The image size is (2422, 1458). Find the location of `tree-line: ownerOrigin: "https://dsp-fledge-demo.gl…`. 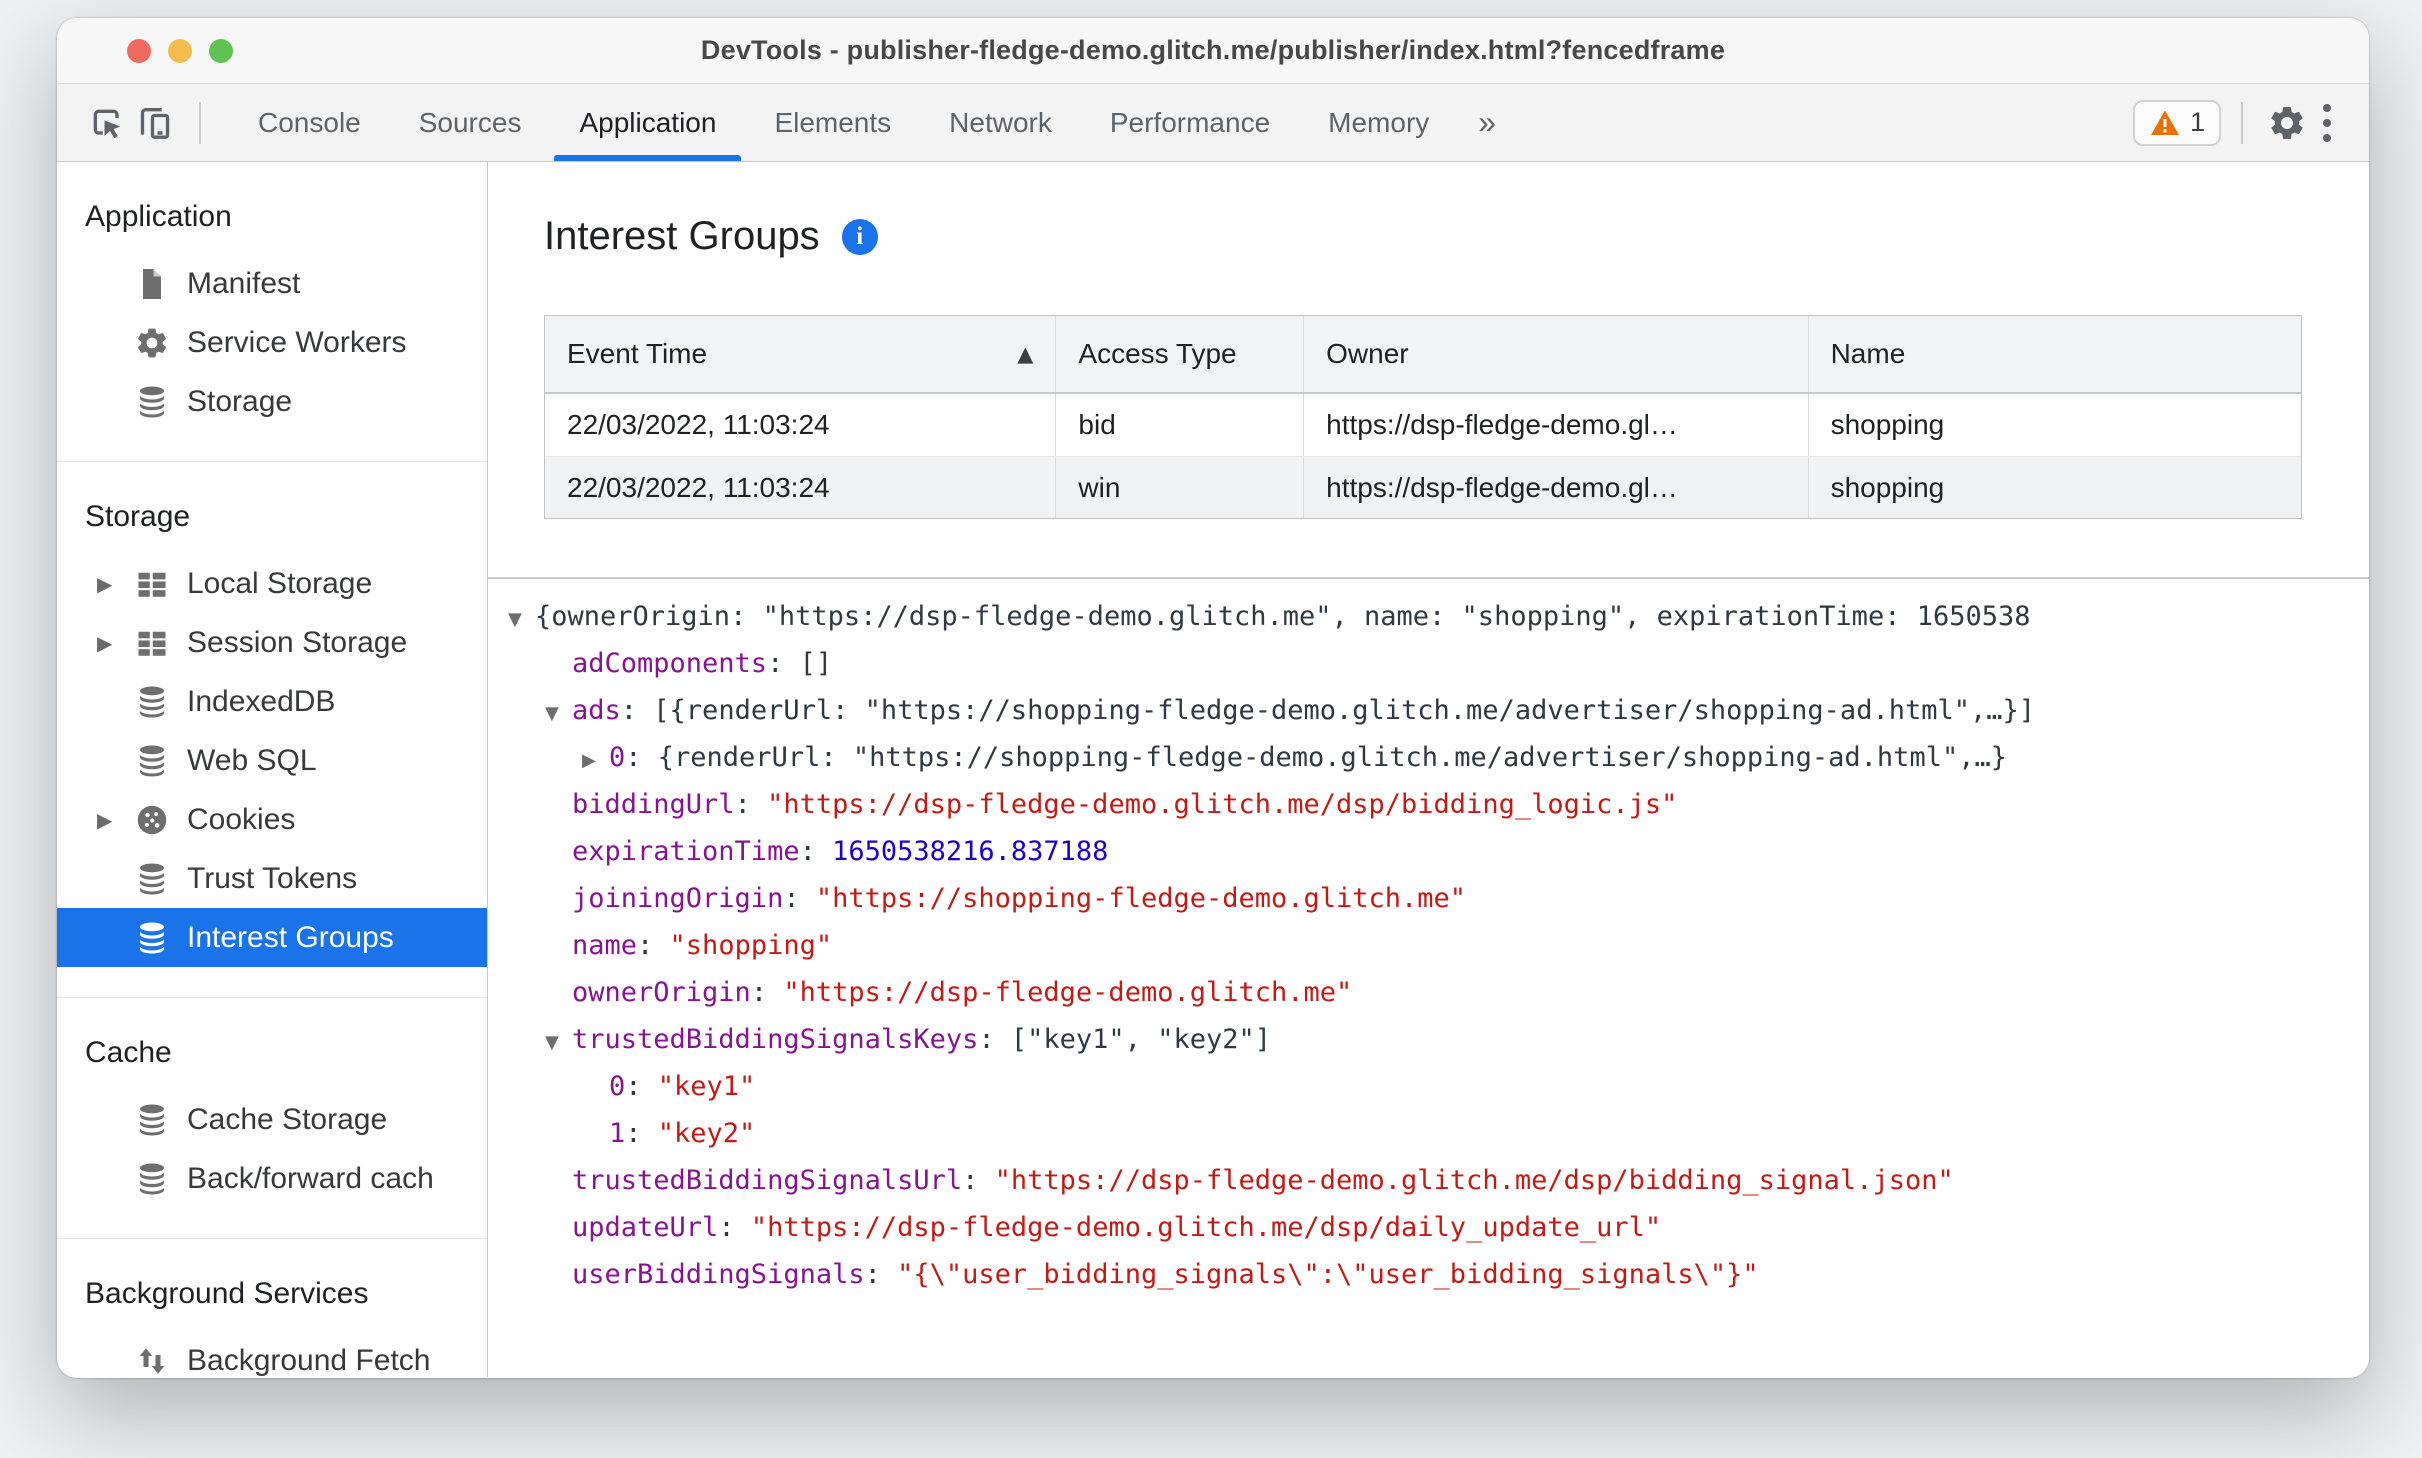

tree-line: ownerOrigin: "https://dsp-fledge-demo.gl… is located at coordinates (1428, 992).